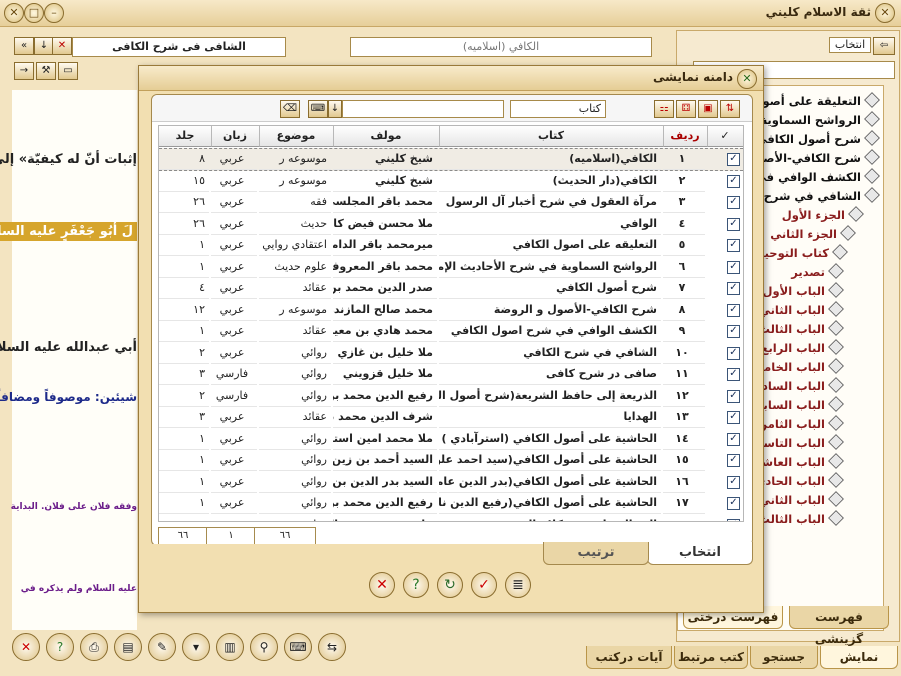  I want to click on tab-verses-in-books: آیات درکتب, so click(629, 657).